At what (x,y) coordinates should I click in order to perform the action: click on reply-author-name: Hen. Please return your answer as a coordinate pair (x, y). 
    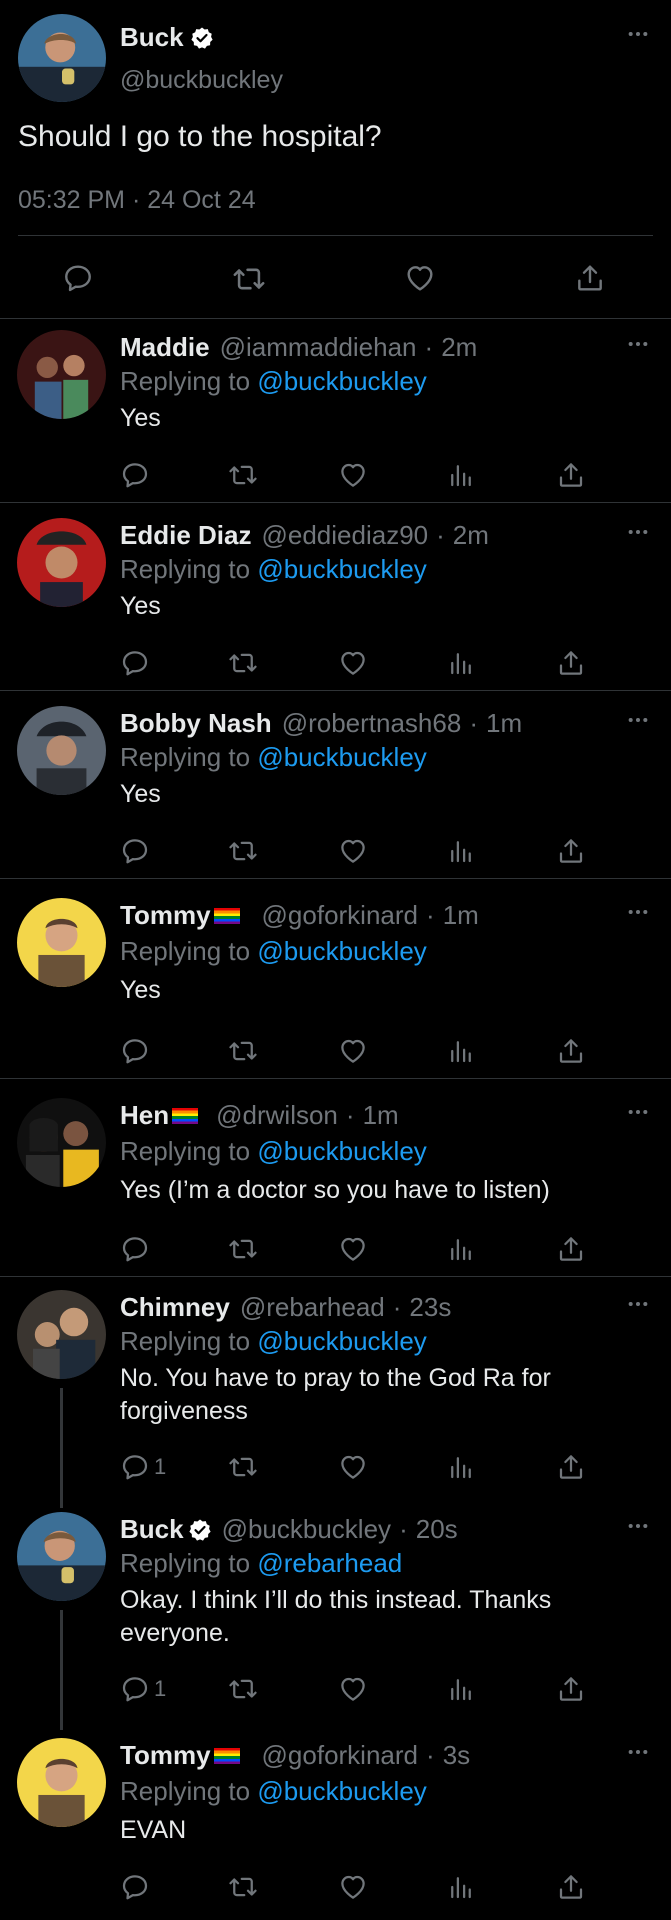
    Looking at the image, I should click on (144, 1115).